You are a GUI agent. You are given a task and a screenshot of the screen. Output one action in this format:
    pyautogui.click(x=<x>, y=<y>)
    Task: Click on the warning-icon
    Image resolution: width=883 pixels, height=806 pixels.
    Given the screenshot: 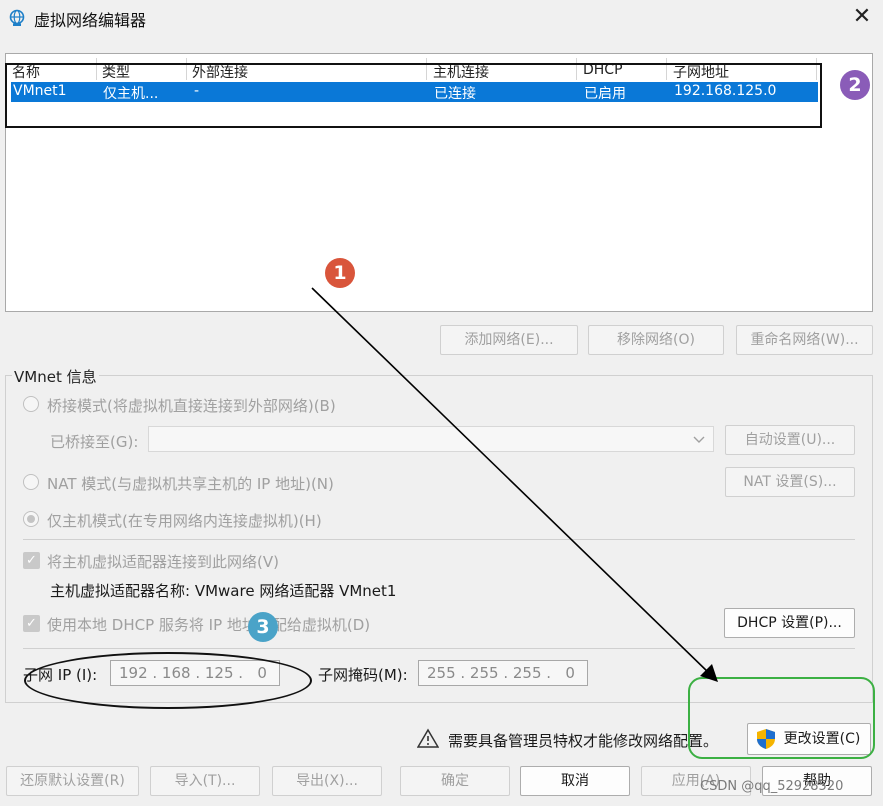 What is the action you would take?
    pyautogui.click(x=428, y=738)
    